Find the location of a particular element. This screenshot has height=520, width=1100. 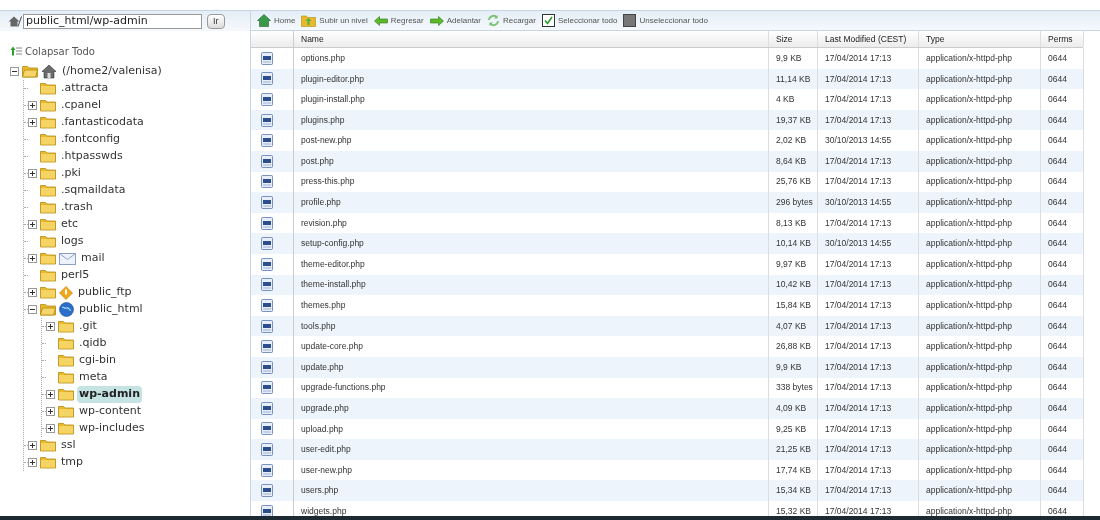

folder-label: .pki is located at coordinates (71, 173).